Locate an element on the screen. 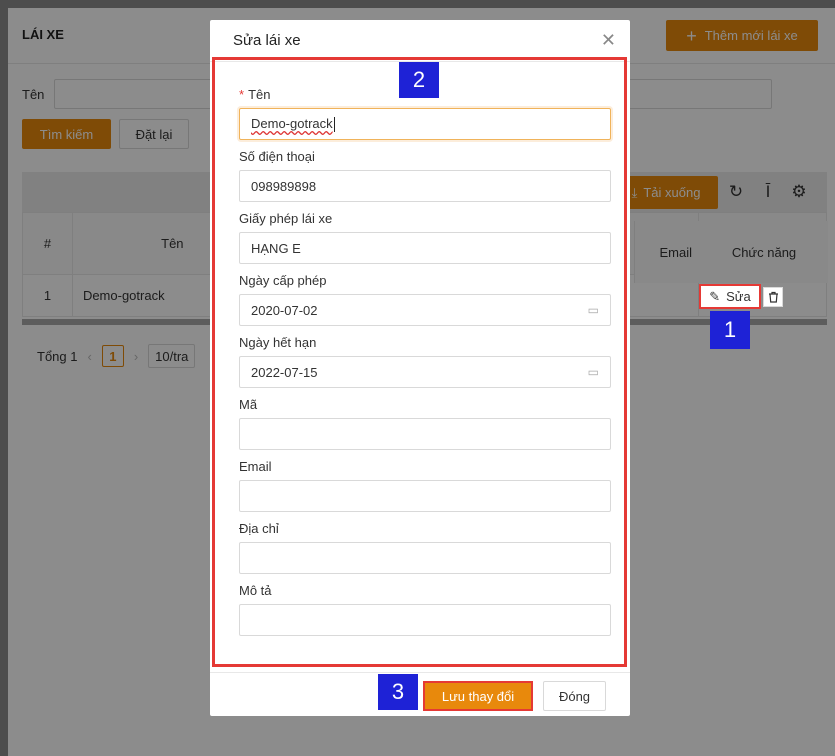 The height and width of the screenshot is (756, 835). field-phone: Số điện thoại 098989898 is located at coordinates (425, 175).